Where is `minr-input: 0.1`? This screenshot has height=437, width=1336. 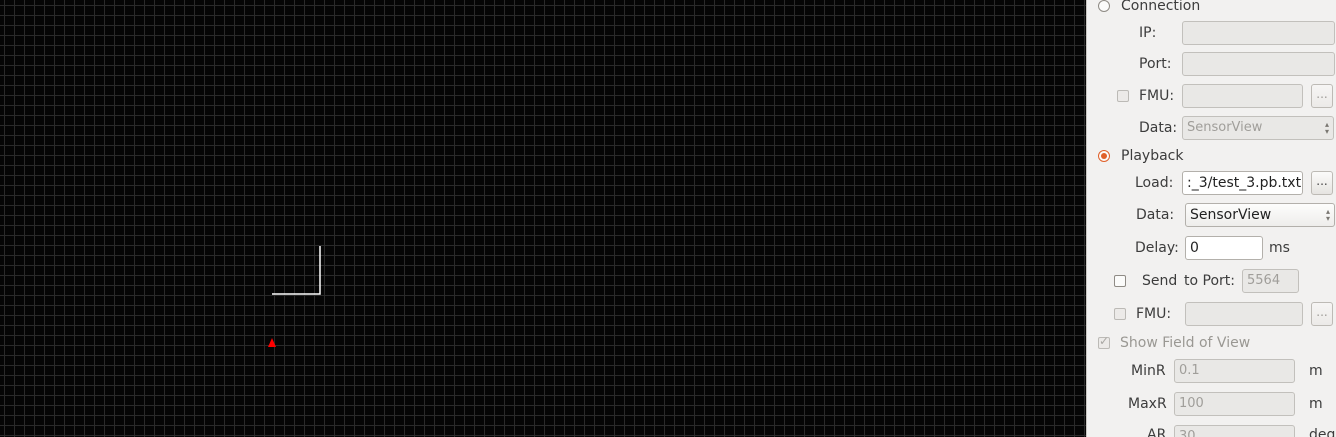 minr-input: 0.1 is located at coordinates (1234, 371).